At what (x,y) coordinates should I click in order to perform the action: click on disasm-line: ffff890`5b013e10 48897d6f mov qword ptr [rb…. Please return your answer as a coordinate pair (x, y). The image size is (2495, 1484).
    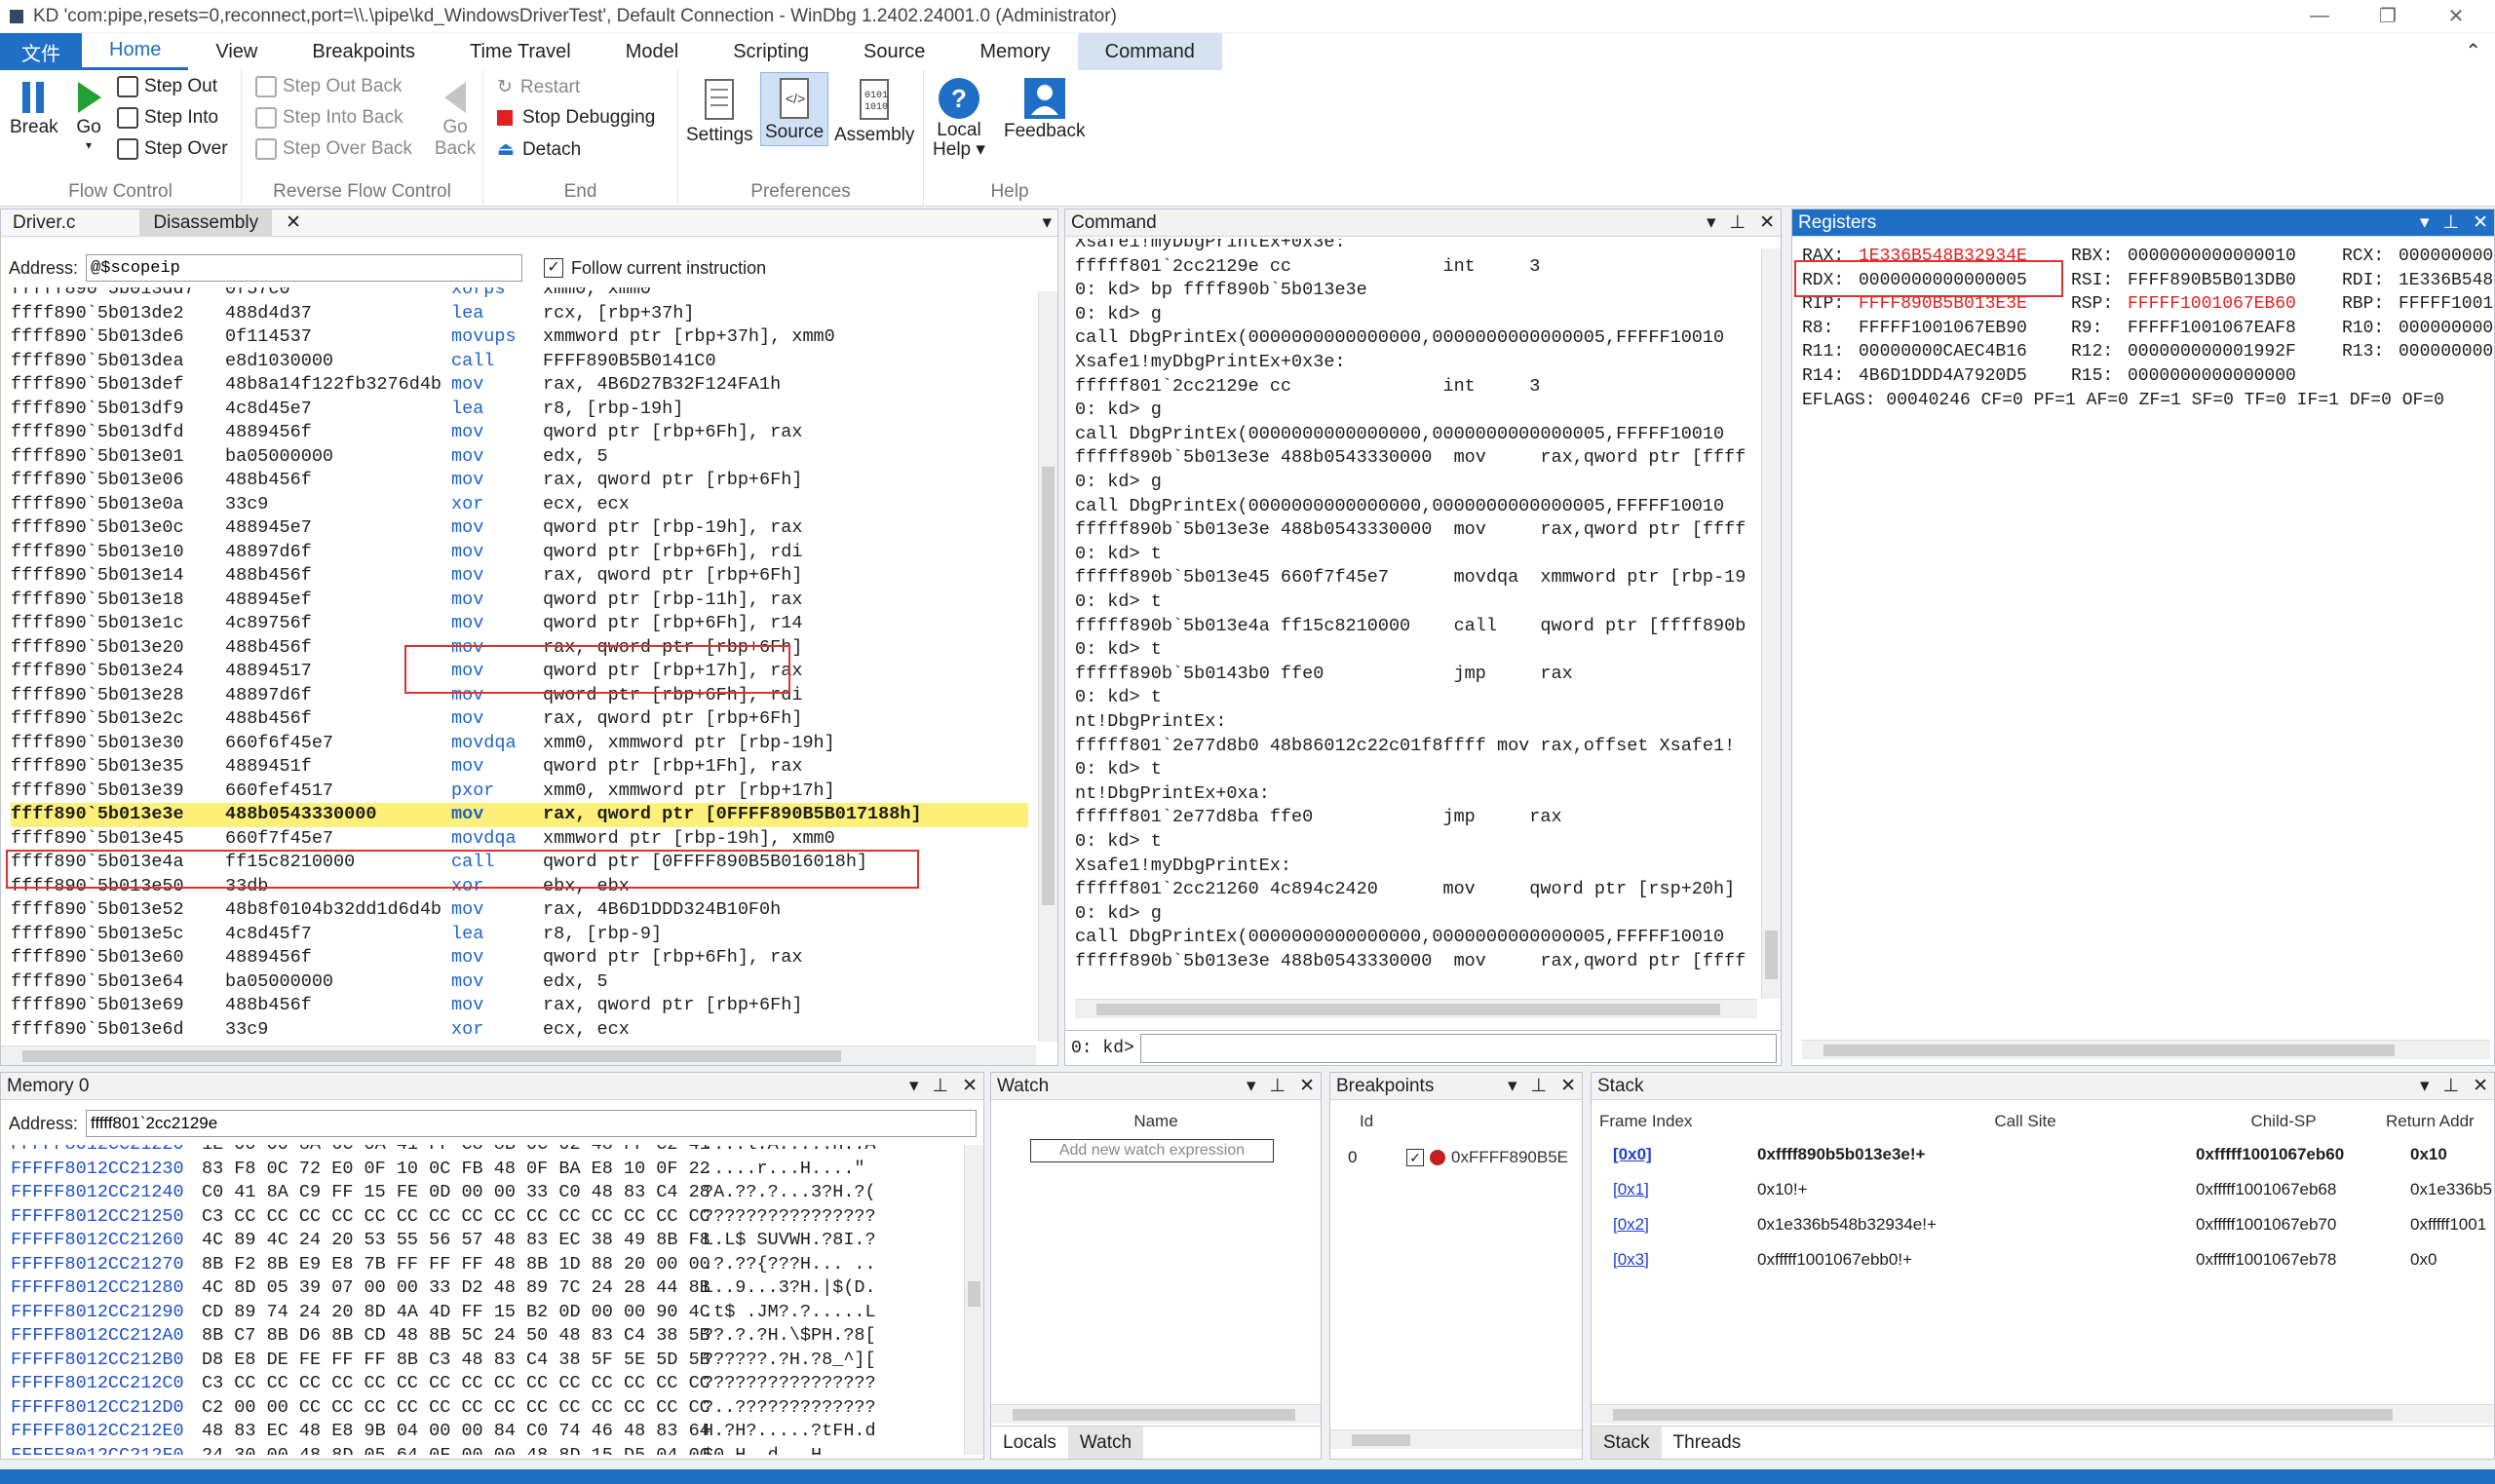
    Looking at the image, I should click on (519, 553).